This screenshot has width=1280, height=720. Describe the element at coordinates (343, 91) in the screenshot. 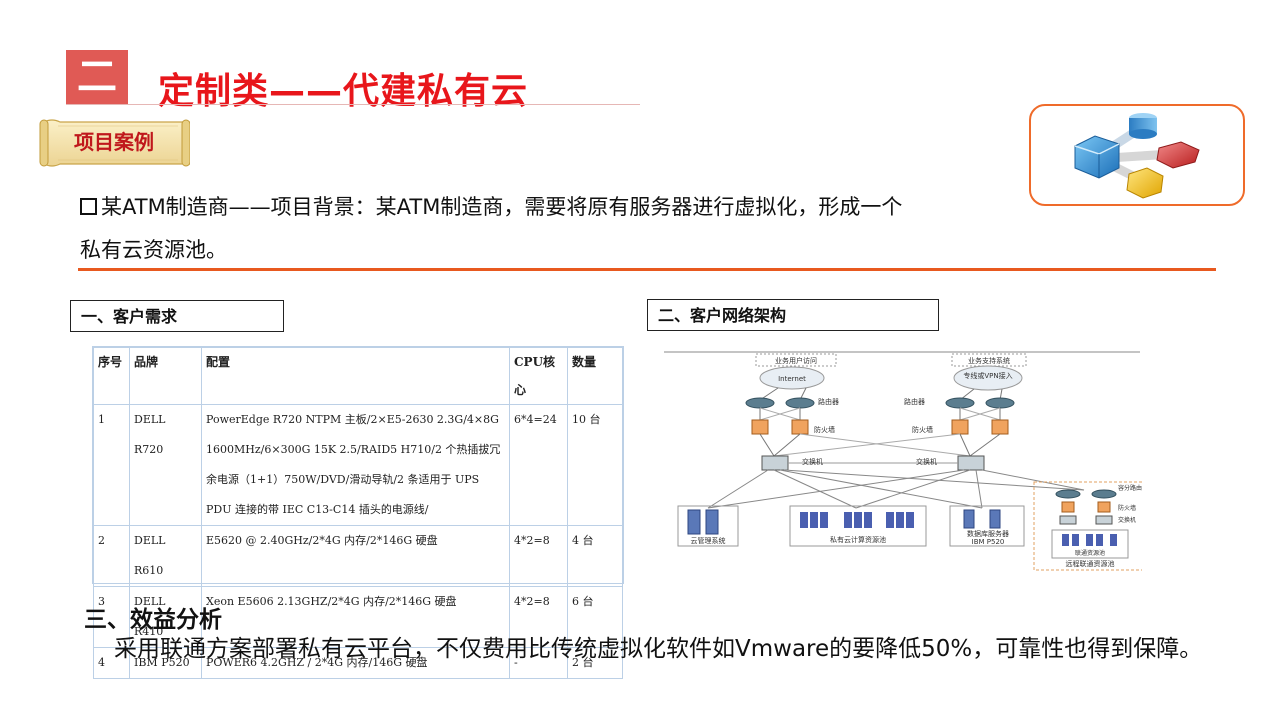

I see `page-title: 定制类——代建私有云` at that location.